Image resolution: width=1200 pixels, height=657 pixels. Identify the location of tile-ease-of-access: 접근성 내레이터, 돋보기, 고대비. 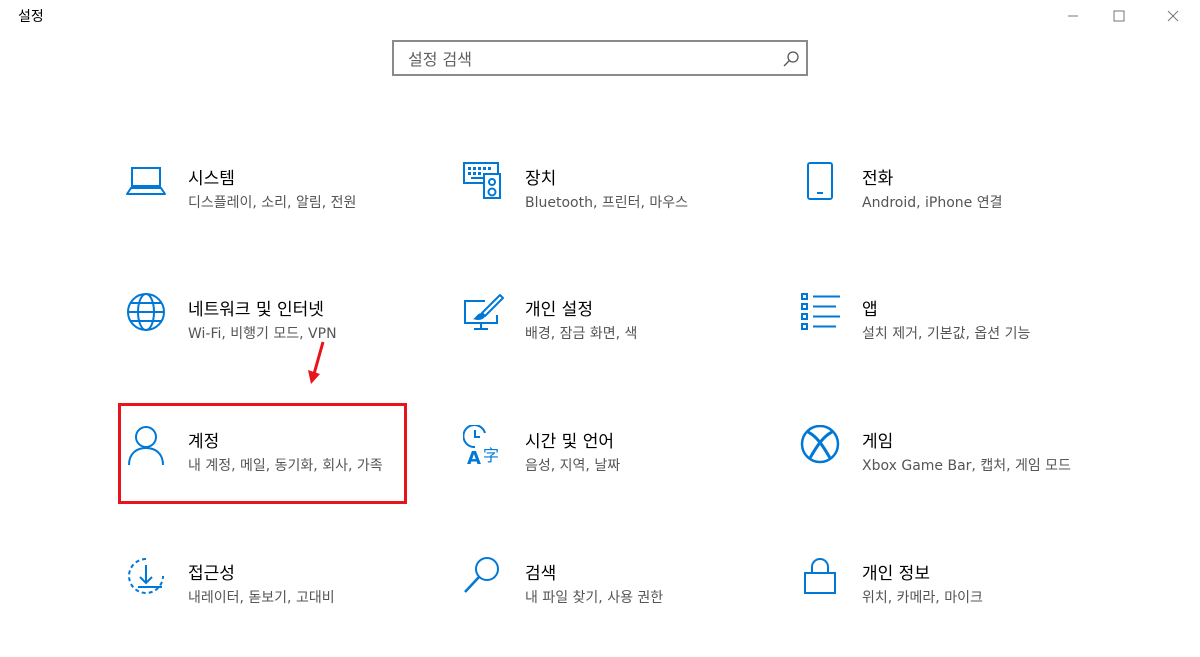
(276, 607).